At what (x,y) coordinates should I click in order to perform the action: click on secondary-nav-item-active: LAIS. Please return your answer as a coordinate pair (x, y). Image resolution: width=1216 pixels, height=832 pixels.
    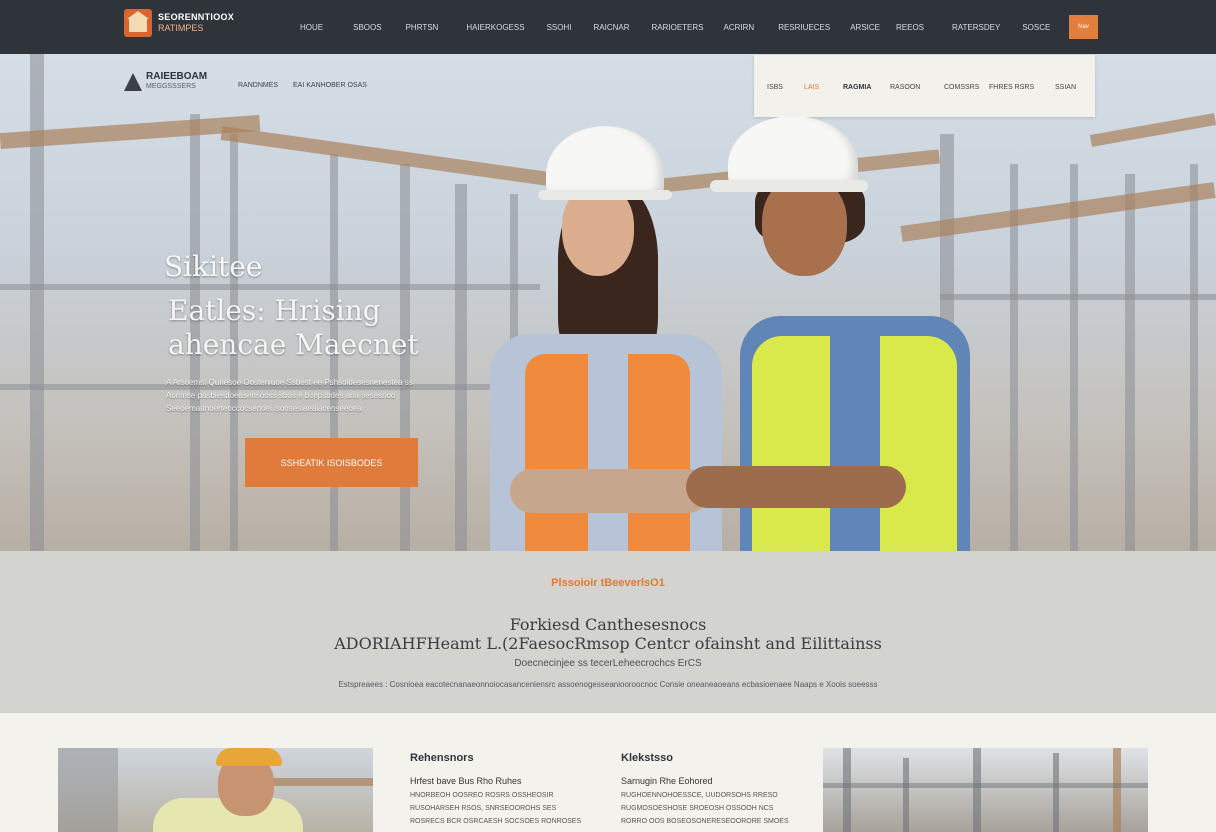
    Looking at the image, I should click on (811, 87).